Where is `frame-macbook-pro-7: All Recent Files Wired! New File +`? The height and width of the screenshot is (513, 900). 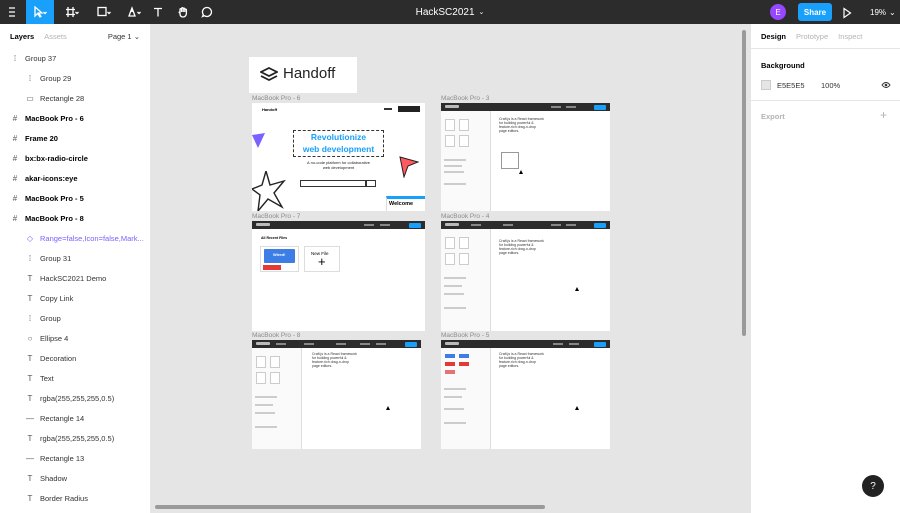 frame-macbook-pro-7: All Recent Files Wired! New File + is located at coordinates (338, 276).